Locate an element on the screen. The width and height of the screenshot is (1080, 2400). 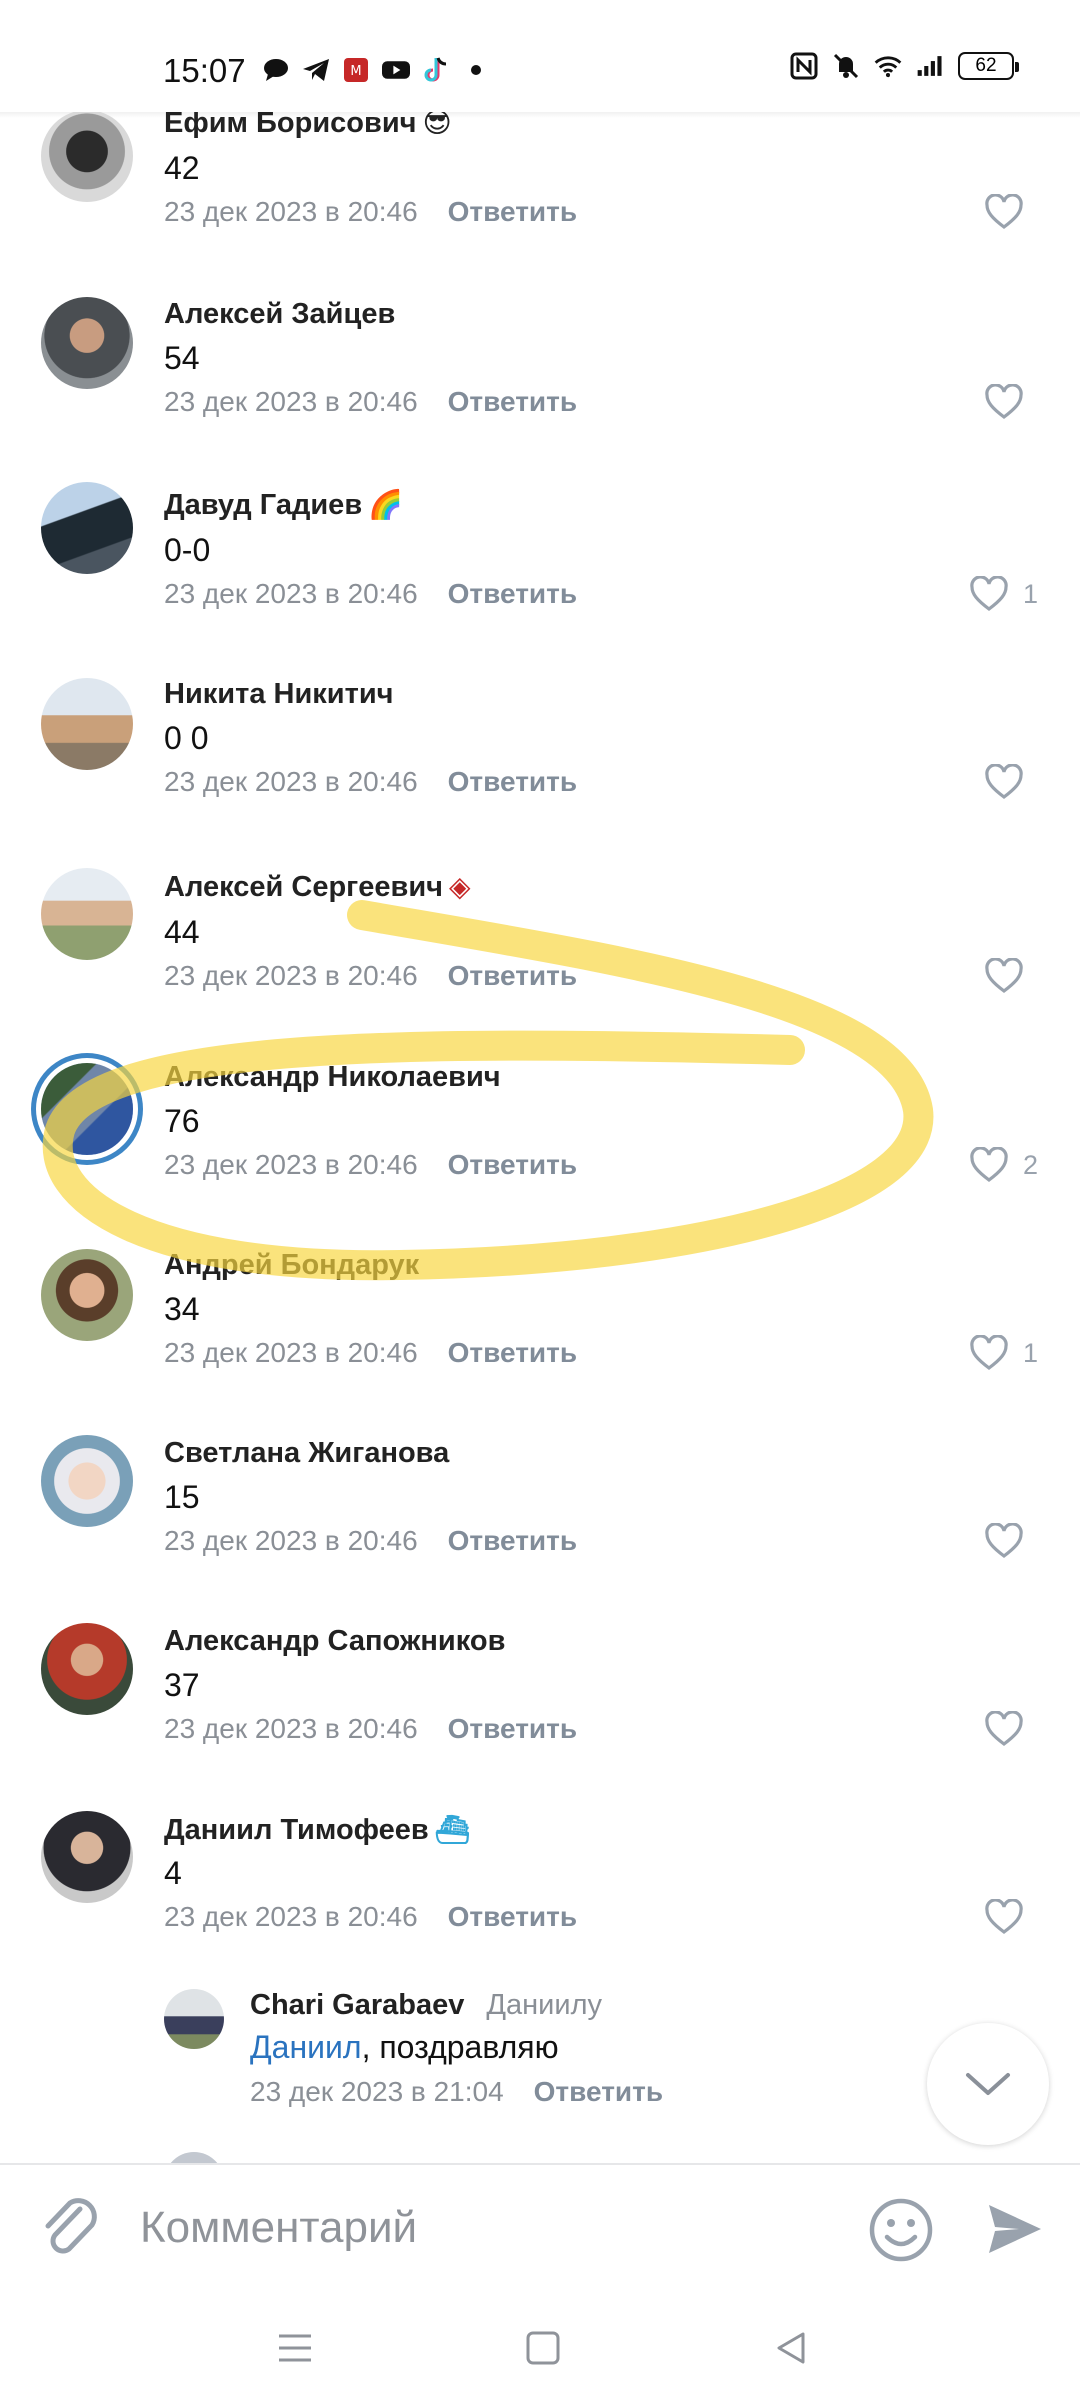
home-button is located at coordinates (543, 2348).